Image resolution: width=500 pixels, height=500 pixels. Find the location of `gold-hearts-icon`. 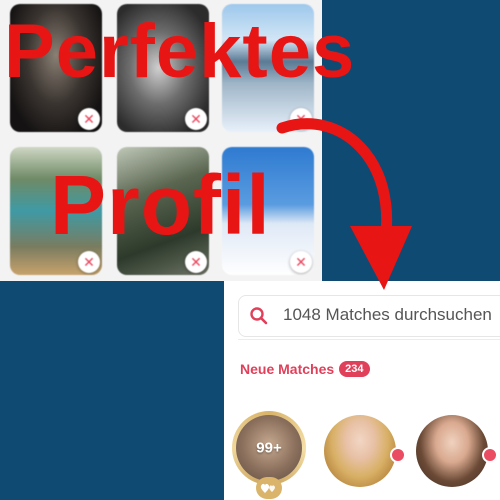

gold-hearts-icon is located at coordinates (269, 488).